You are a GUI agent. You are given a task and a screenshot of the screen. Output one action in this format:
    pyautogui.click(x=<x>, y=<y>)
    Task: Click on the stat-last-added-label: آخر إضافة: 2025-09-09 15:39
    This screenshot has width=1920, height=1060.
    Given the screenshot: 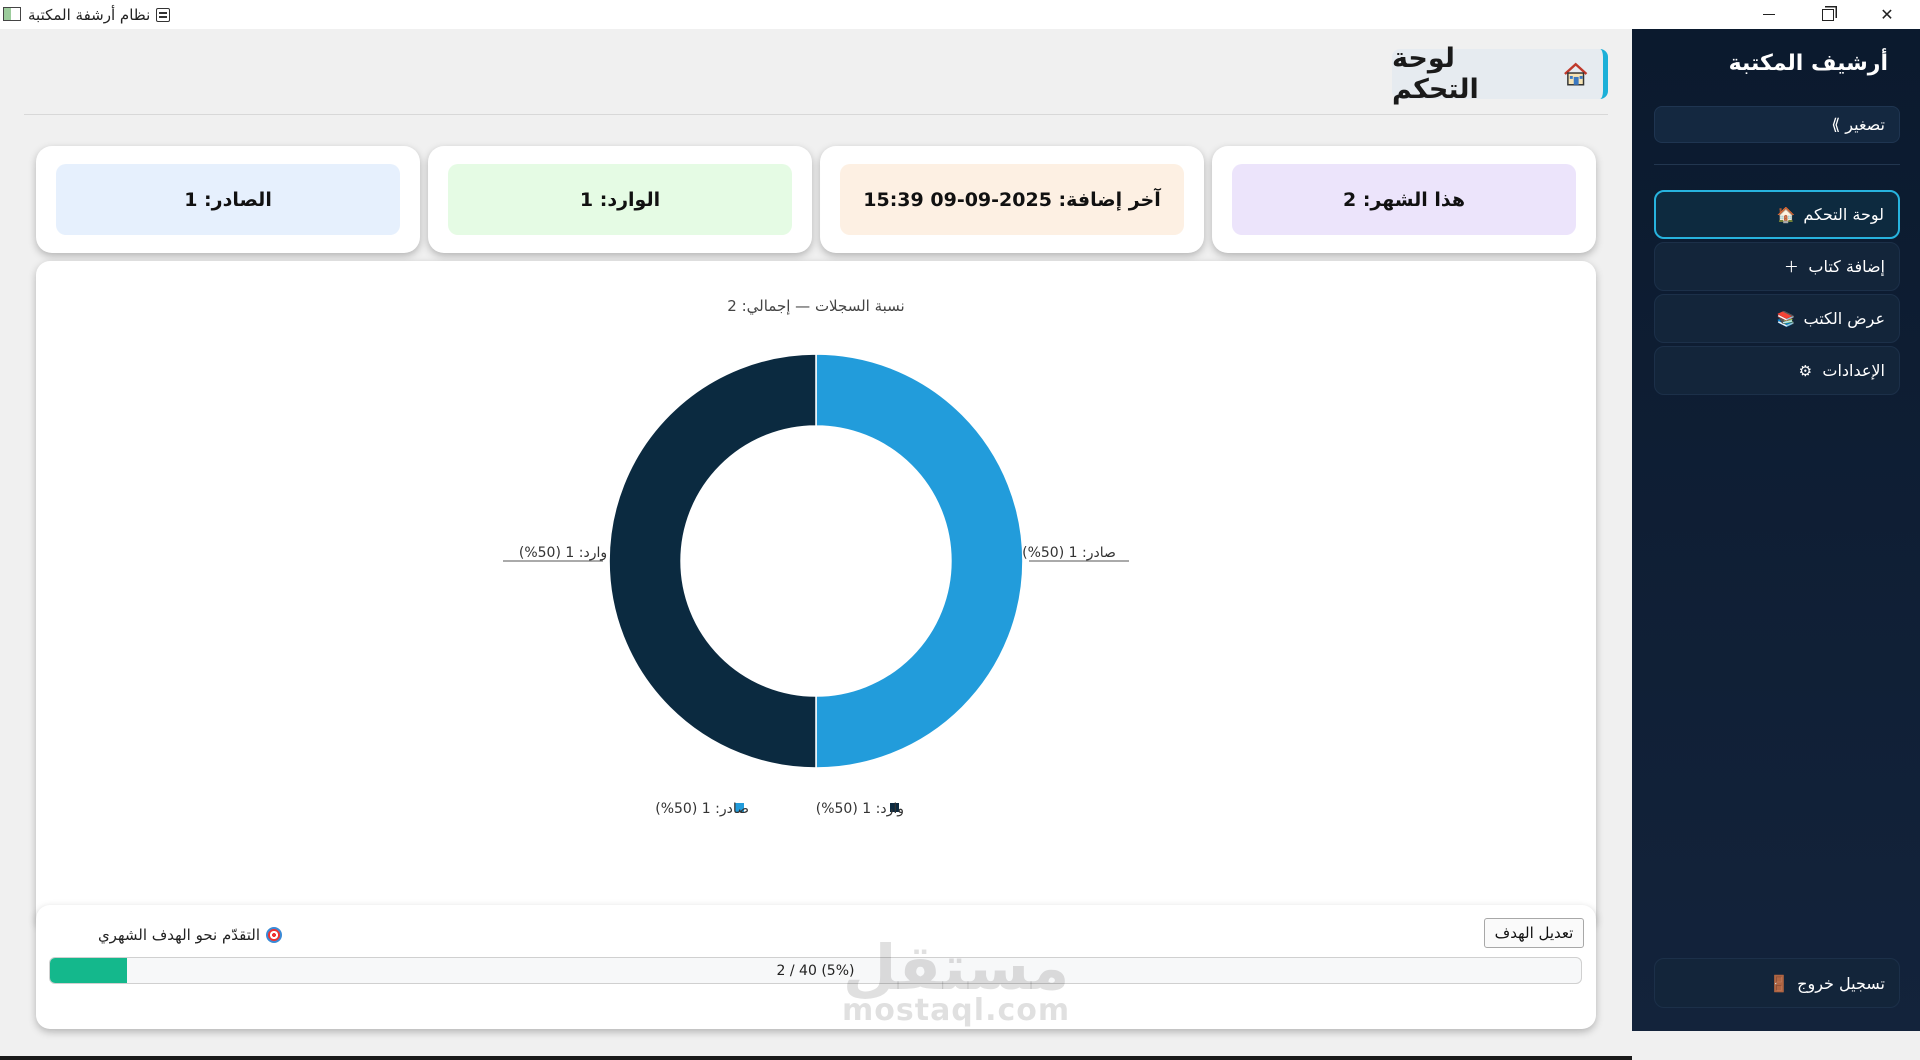 What is the action you would take?
    pyautogui.click(x=1012, y=199)
    